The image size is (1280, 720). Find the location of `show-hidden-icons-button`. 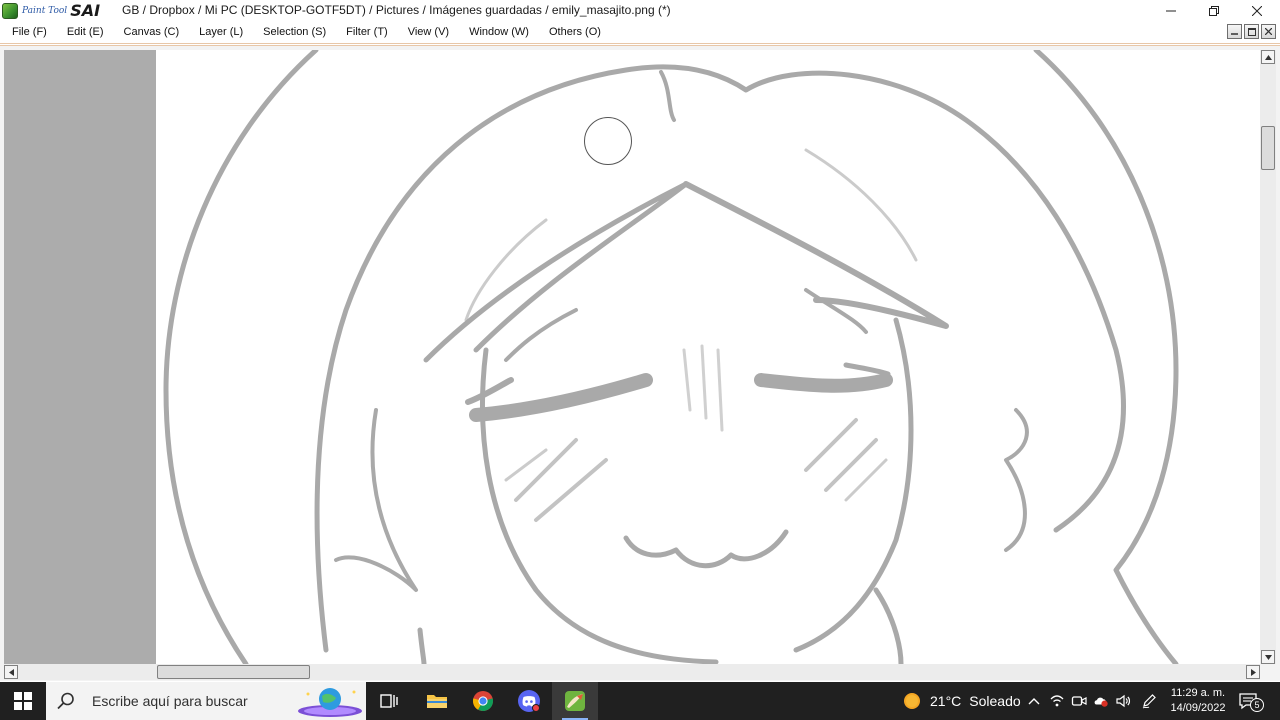

show-hidden-icons-button is located at coordinates (1034, 701).